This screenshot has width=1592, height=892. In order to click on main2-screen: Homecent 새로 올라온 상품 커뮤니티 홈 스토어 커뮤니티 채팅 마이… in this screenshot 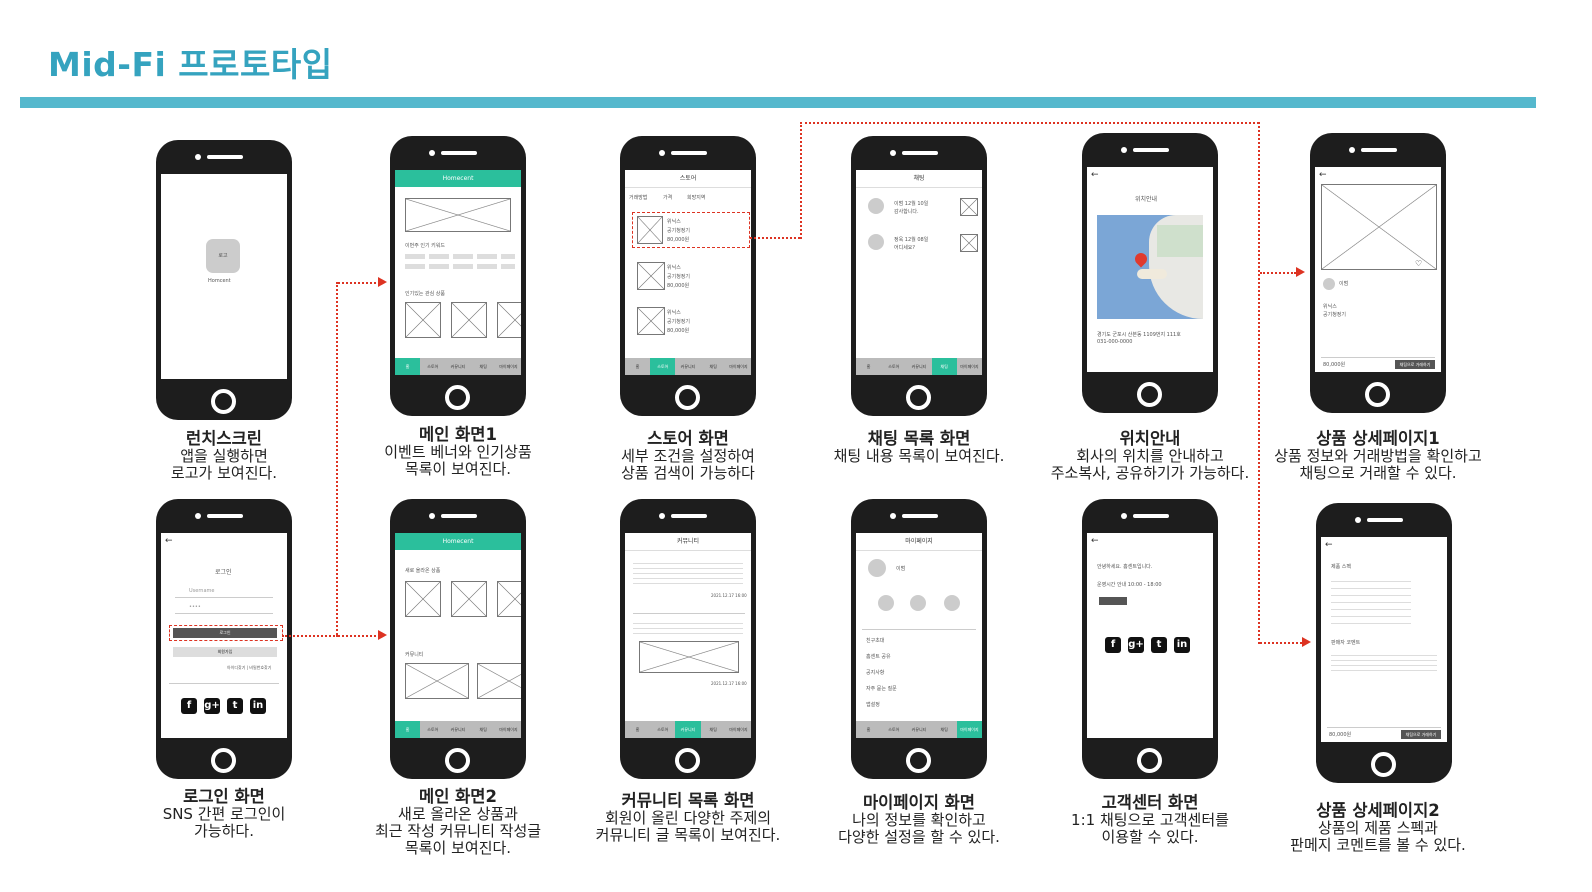, I will do `click(458, 635)`.